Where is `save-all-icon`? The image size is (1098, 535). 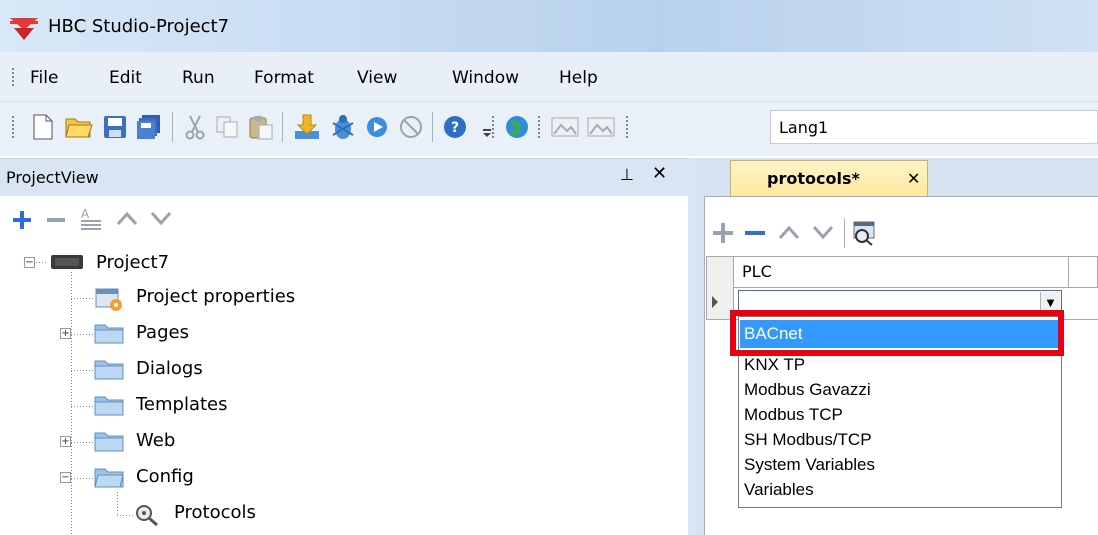
save-all-icon is located at coordinates (149, 127).